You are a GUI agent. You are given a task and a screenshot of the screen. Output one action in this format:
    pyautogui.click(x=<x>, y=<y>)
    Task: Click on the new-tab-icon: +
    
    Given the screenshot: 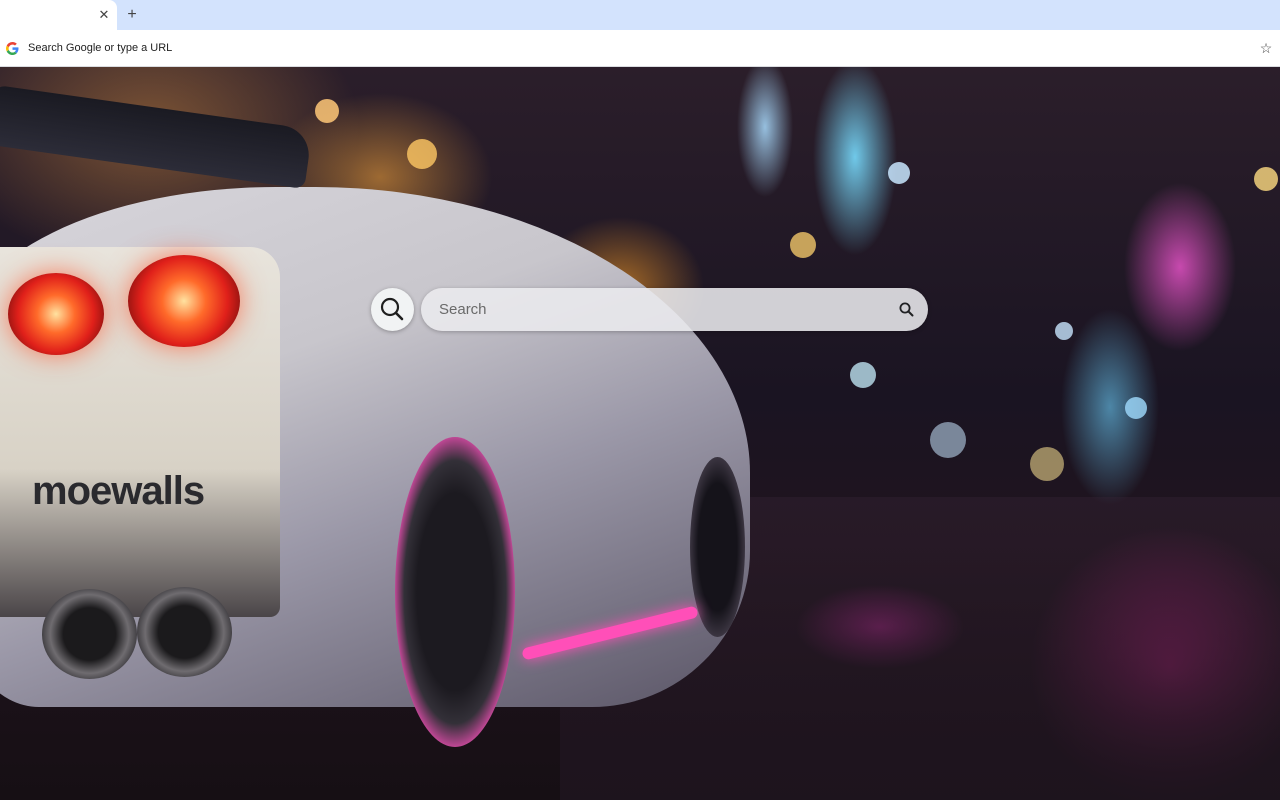 What is the action you would take?
    pyautogui.click(x=132, y=15)
    